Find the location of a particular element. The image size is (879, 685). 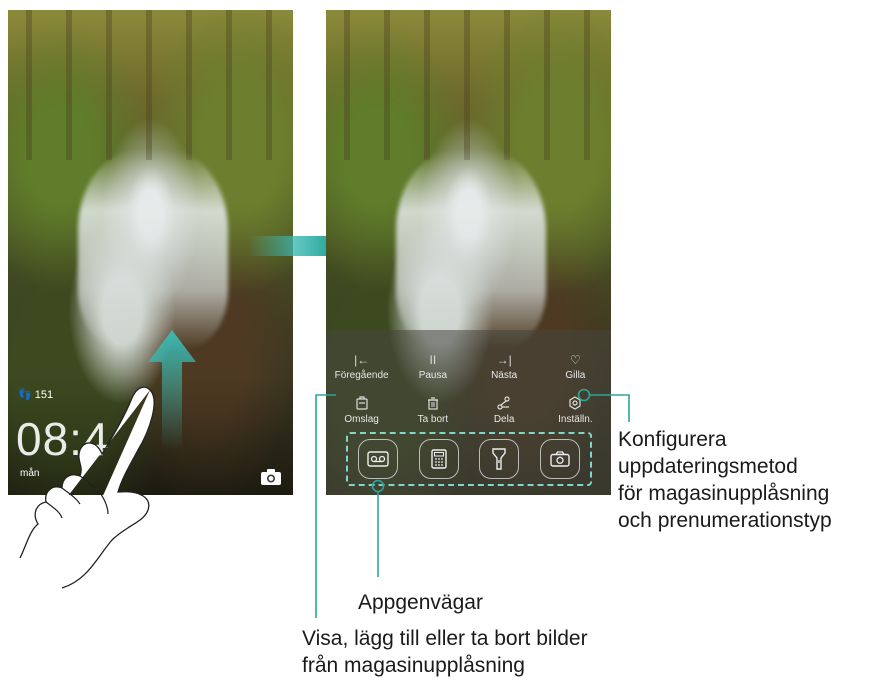

pause-button: II Pausa is located at coordinates (432, 366).